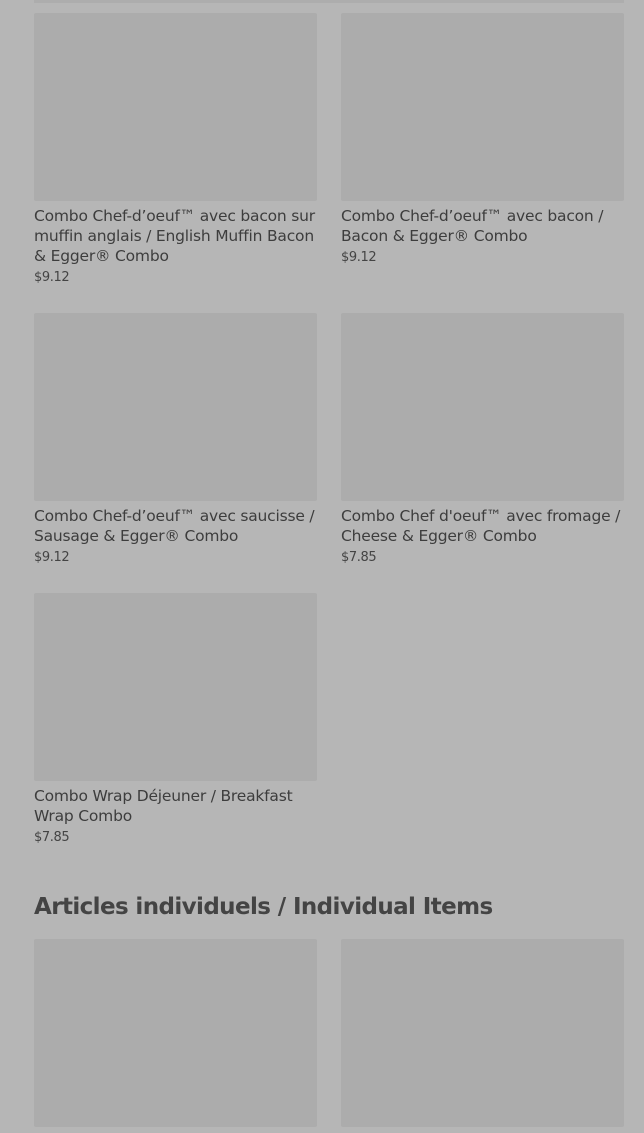 The image size is (644, 1133). What do you see at coordinates (329, 1) in the screenshot?
I see `previous-section-edge` at bounding box center [329, 1].